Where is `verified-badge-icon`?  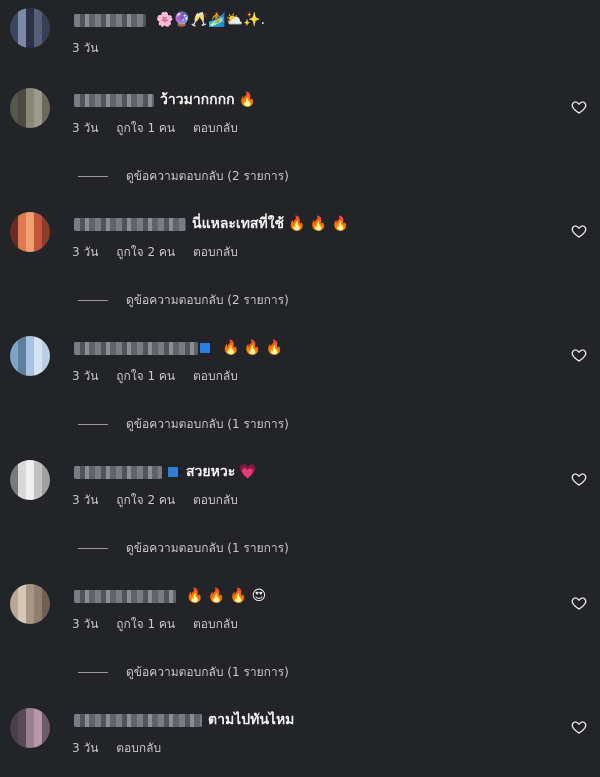
verified-badge-icon is located at coordinates (173, 472).